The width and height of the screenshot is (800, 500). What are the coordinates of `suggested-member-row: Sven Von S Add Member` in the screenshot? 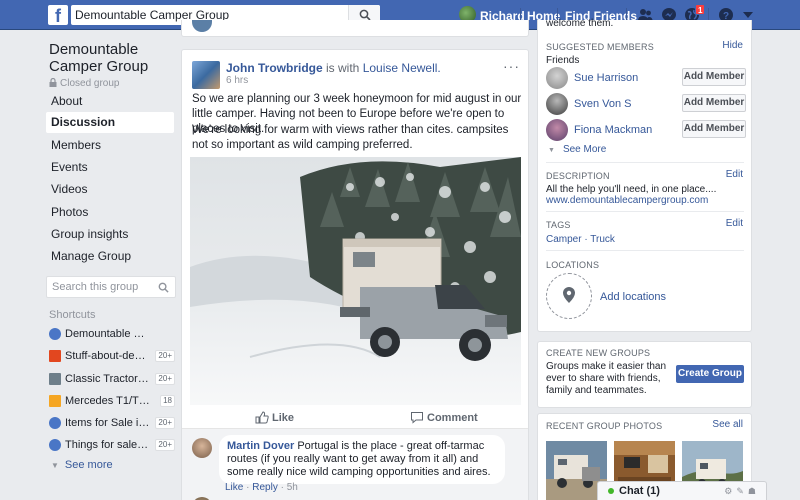 It's located at (646, 104).